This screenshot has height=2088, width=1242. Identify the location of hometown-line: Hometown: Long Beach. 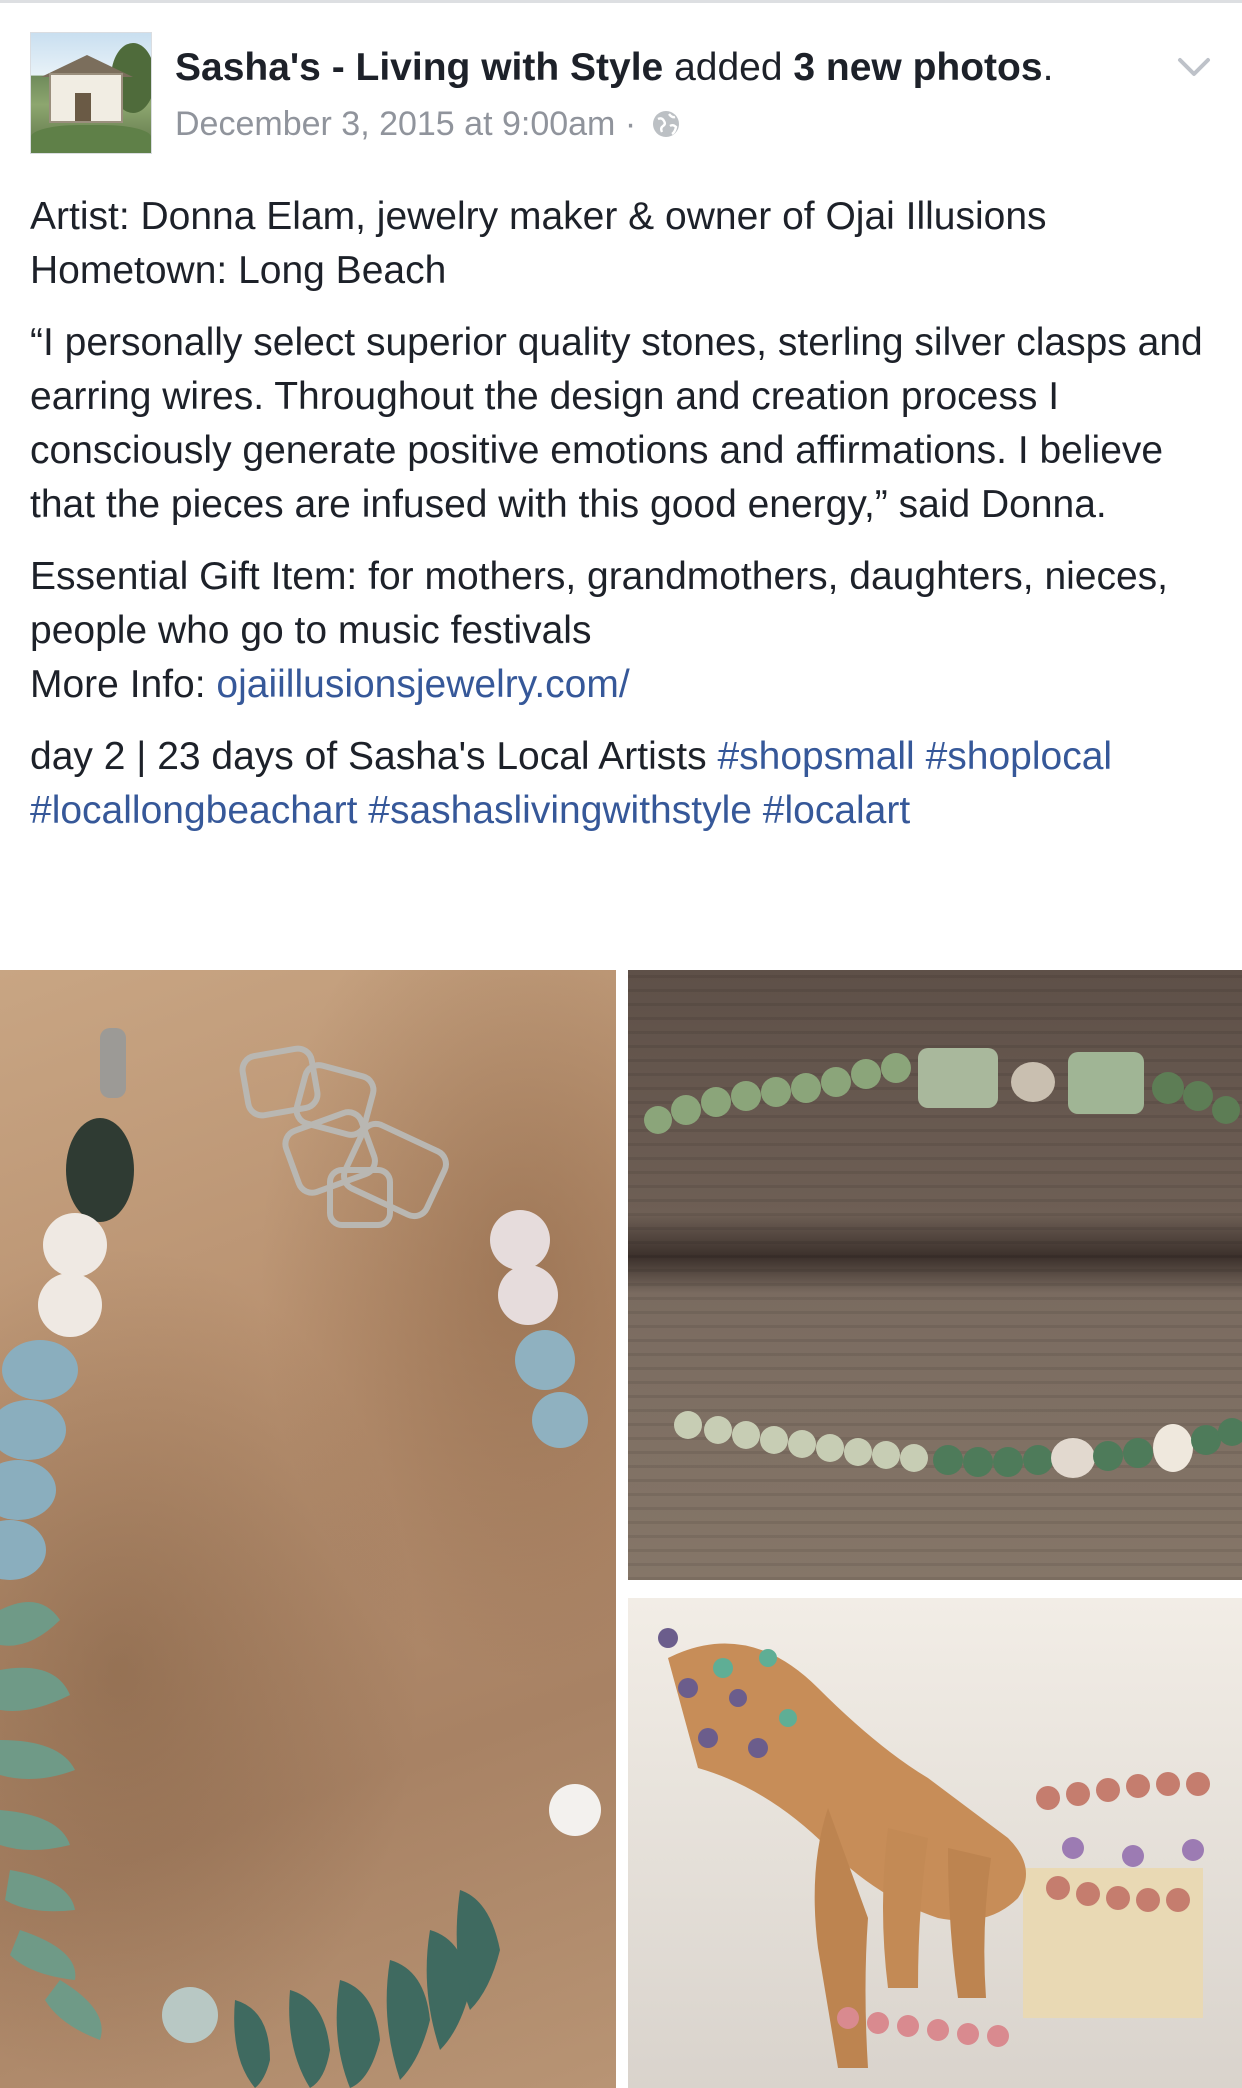
(238, 270).